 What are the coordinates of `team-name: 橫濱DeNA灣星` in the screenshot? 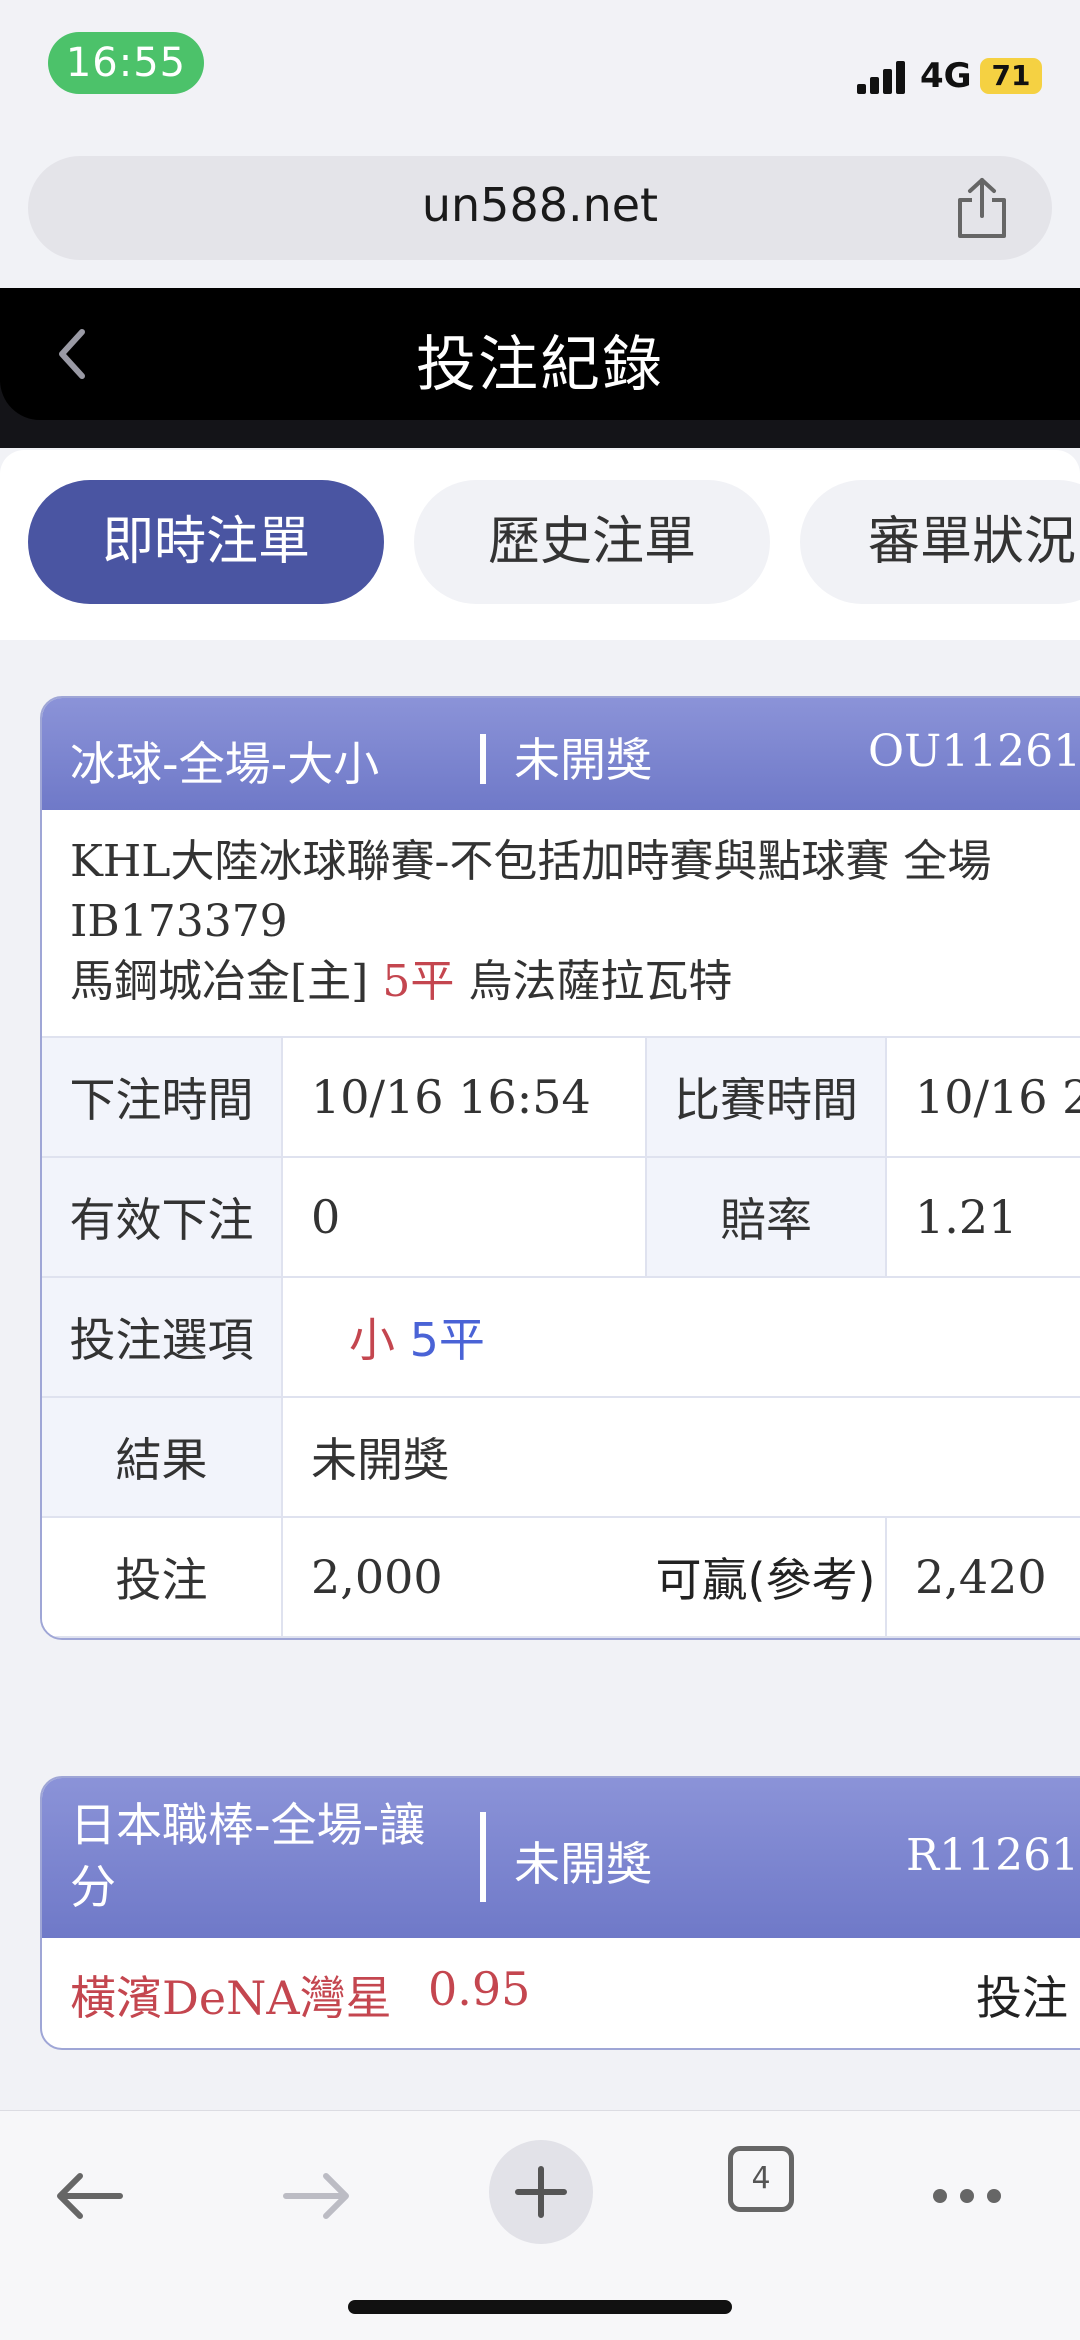 It's located at (231, 1998).